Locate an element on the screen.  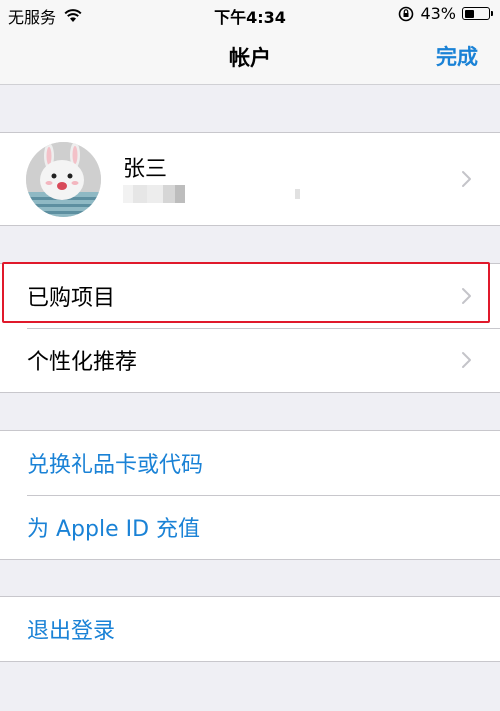
battery-percent: 43% is located at coordinates (438, 13).